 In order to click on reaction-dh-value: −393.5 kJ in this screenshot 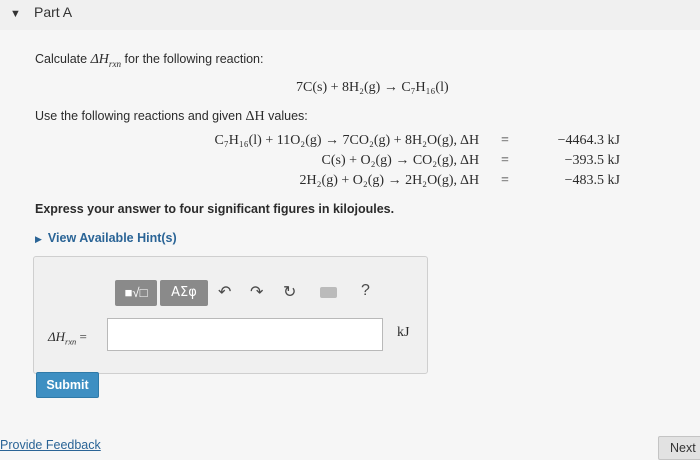, I will do `click(592, 160)`.